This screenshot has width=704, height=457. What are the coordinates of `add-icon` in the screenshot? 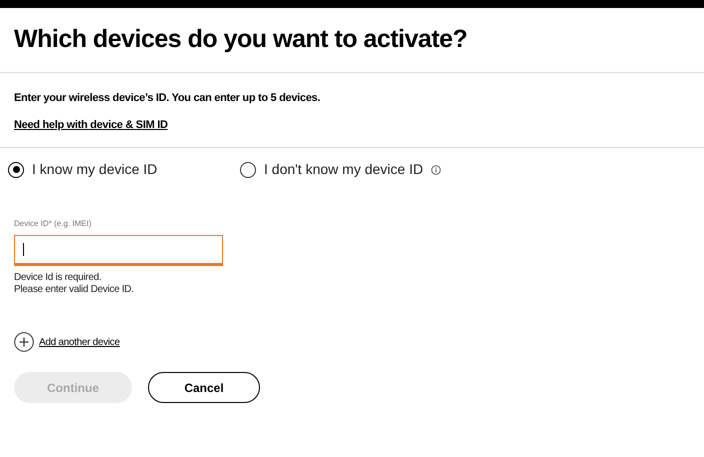 It's located at (24, 342).